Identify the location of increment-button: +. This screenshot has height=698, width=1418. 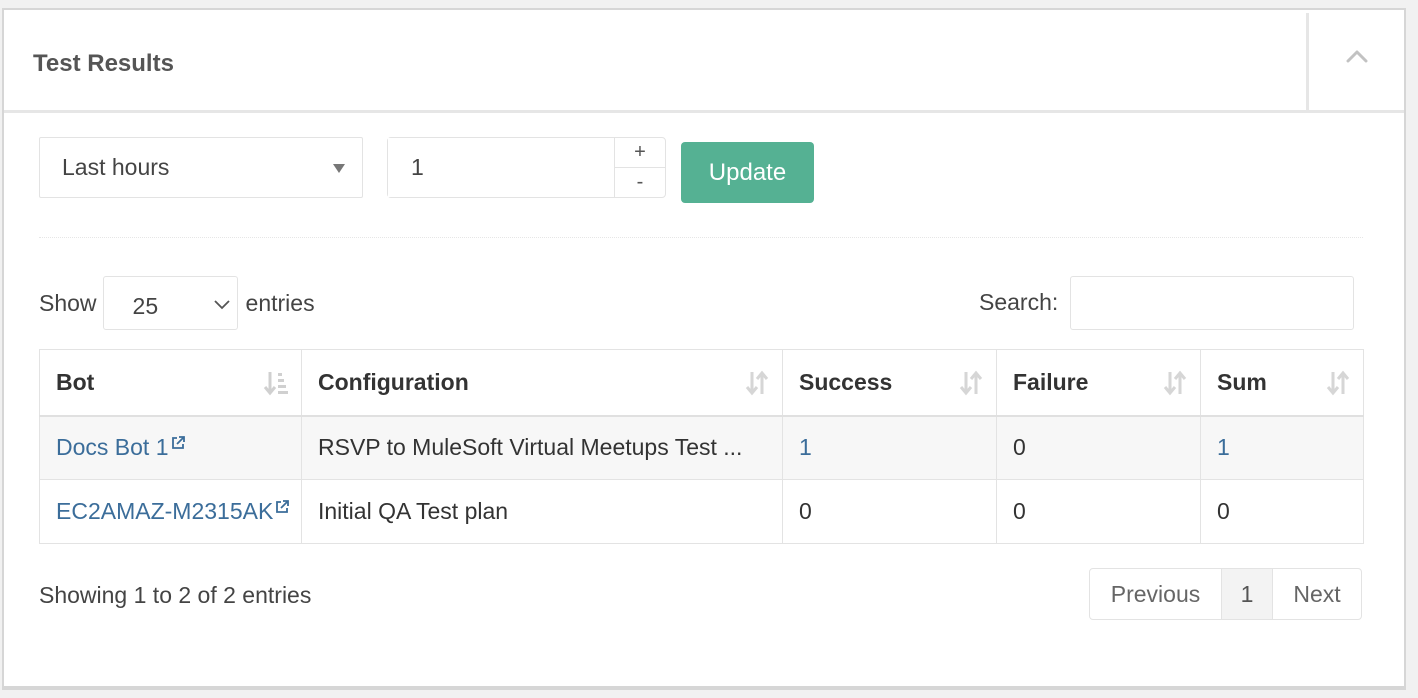
(640, 153).